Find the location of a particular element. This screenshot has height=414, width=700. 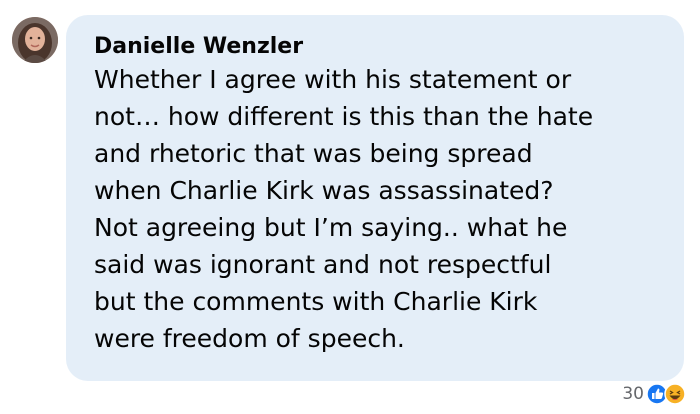

avatar is located at coordinates (35, 40).